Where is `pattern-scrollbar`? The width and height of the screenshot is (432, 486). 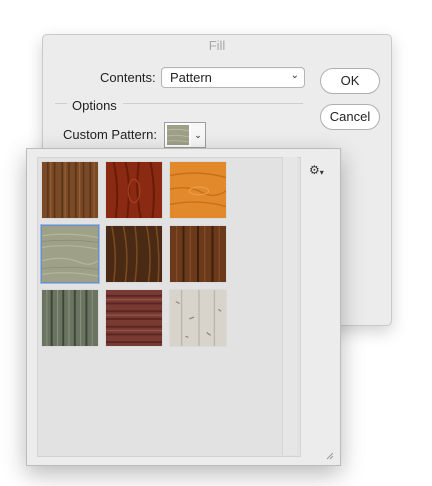
pattern-scrollbar is located at coordinates (289, 306).